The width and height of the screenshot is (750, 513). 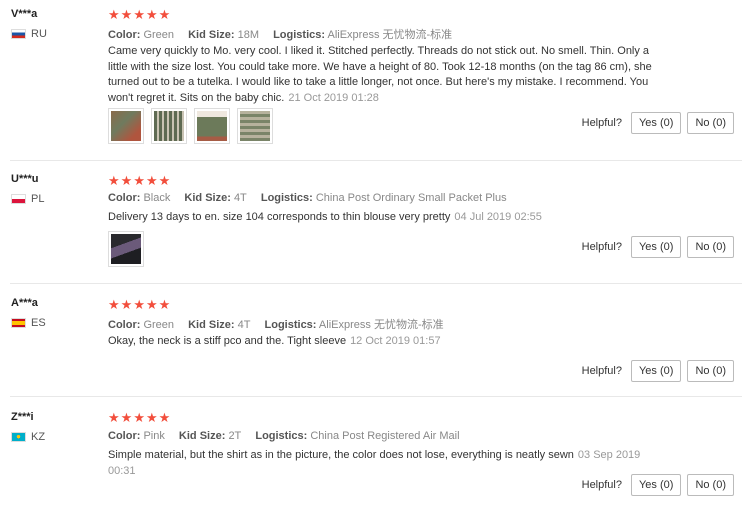 What do you see at coordinates (38, 437) in the screenshot?
I see `country-code: KZ` at bounding box center [38, 437].